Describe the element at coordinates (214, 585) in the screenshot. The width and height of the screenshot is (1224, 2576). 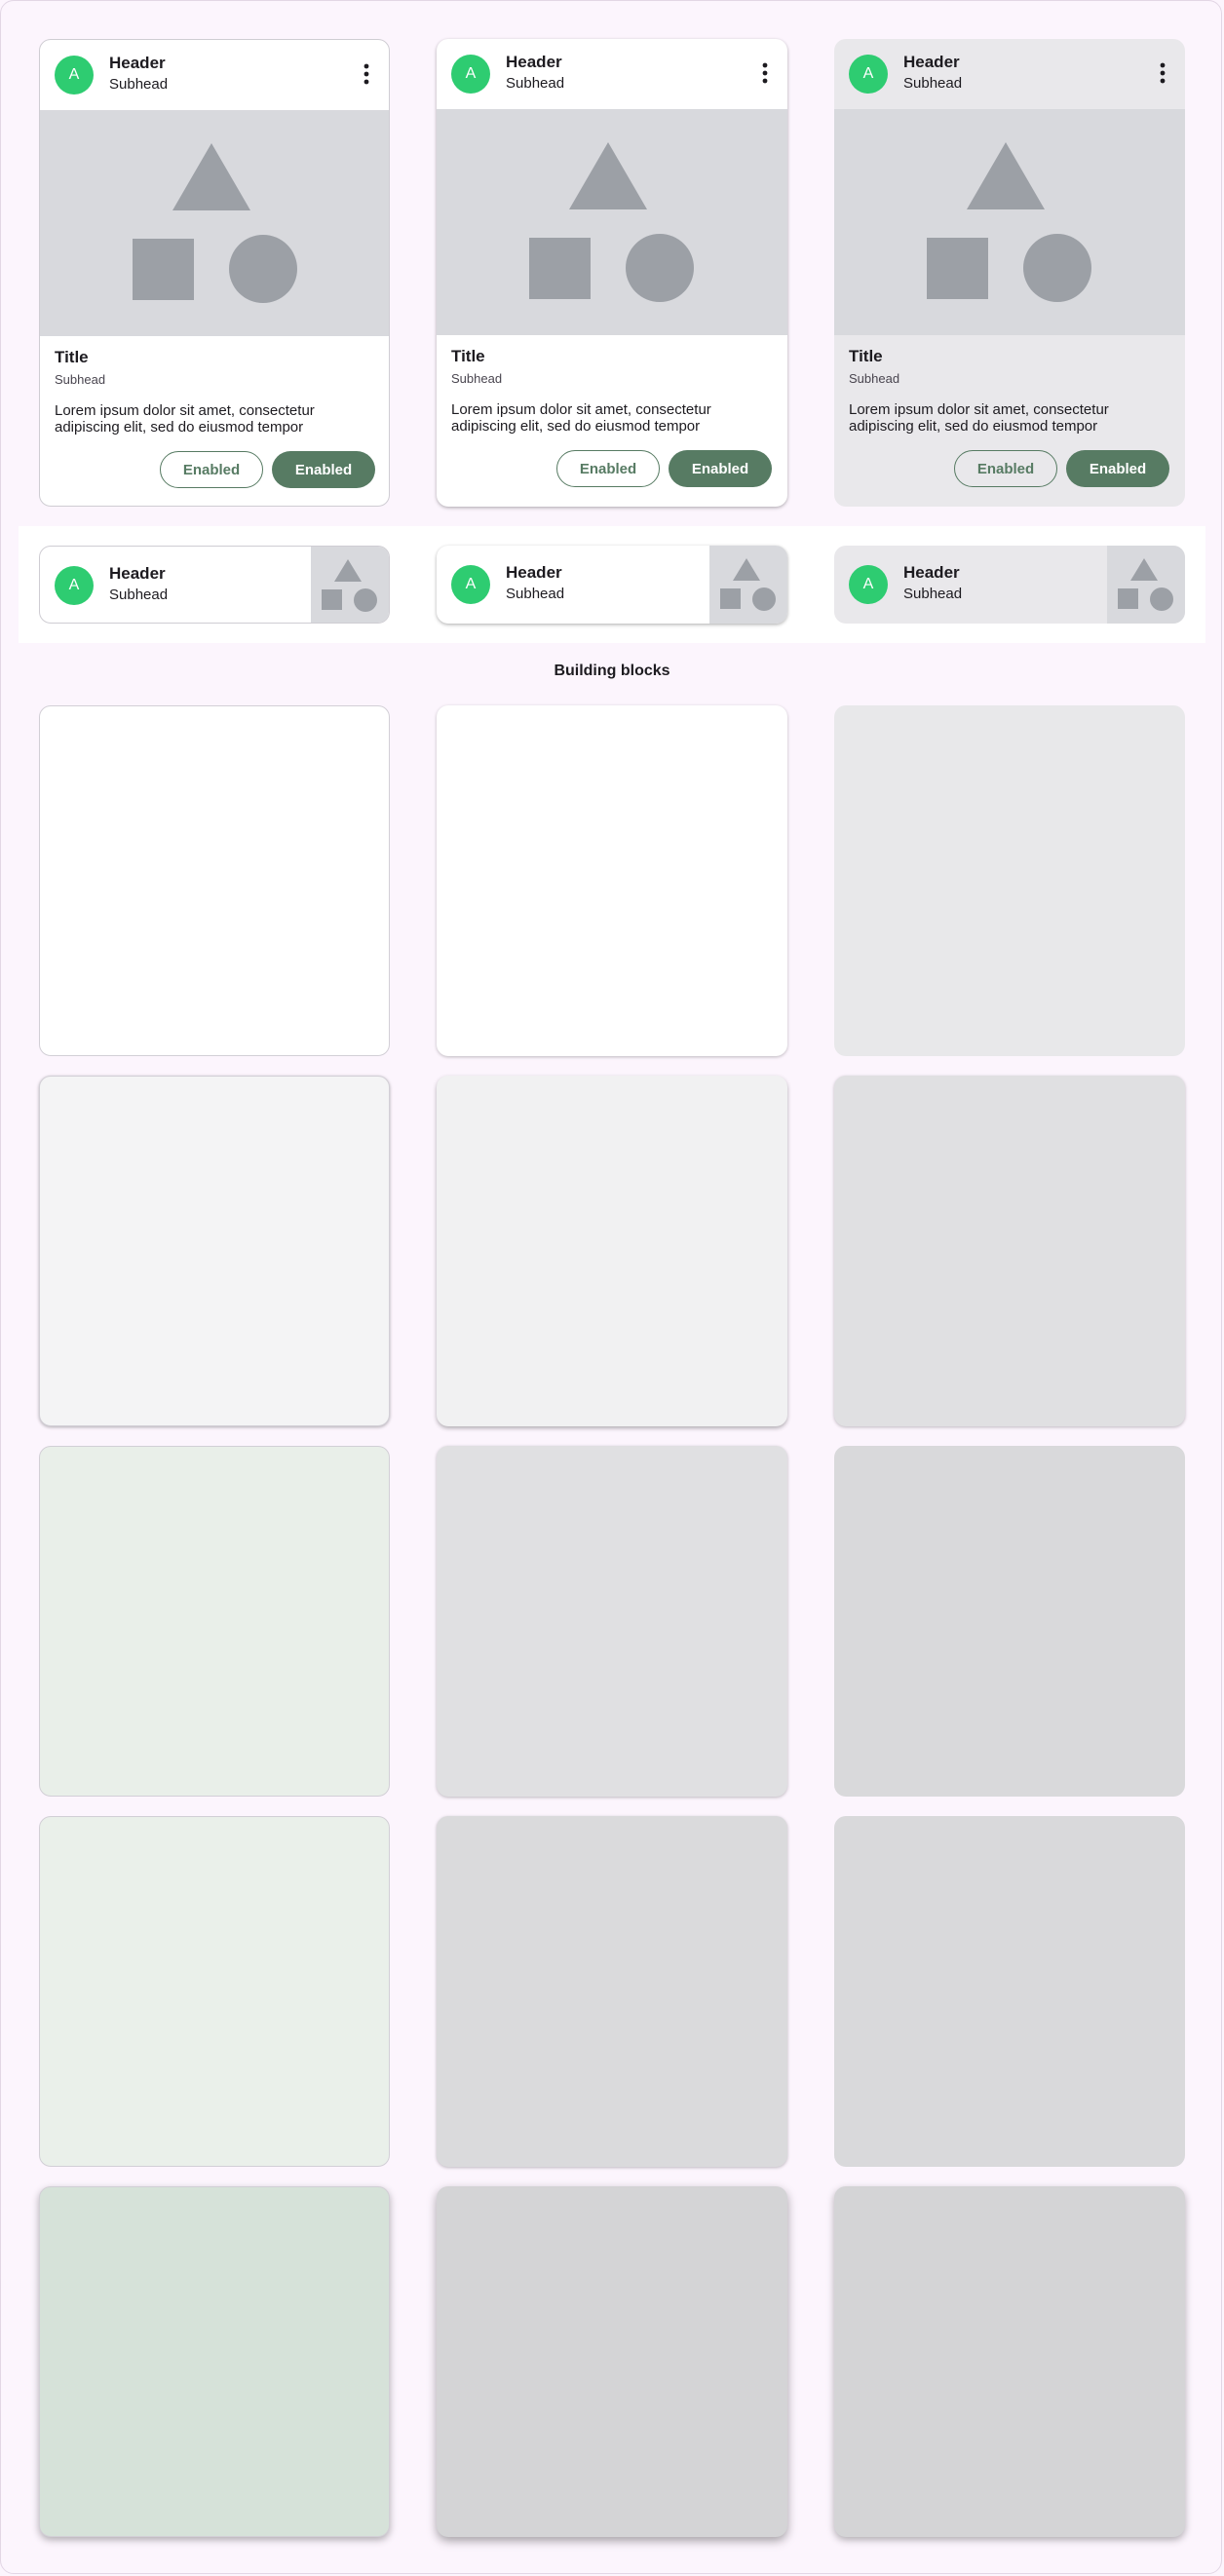
I see `horizontal-card-outlined: A Header Subhead` at that location.